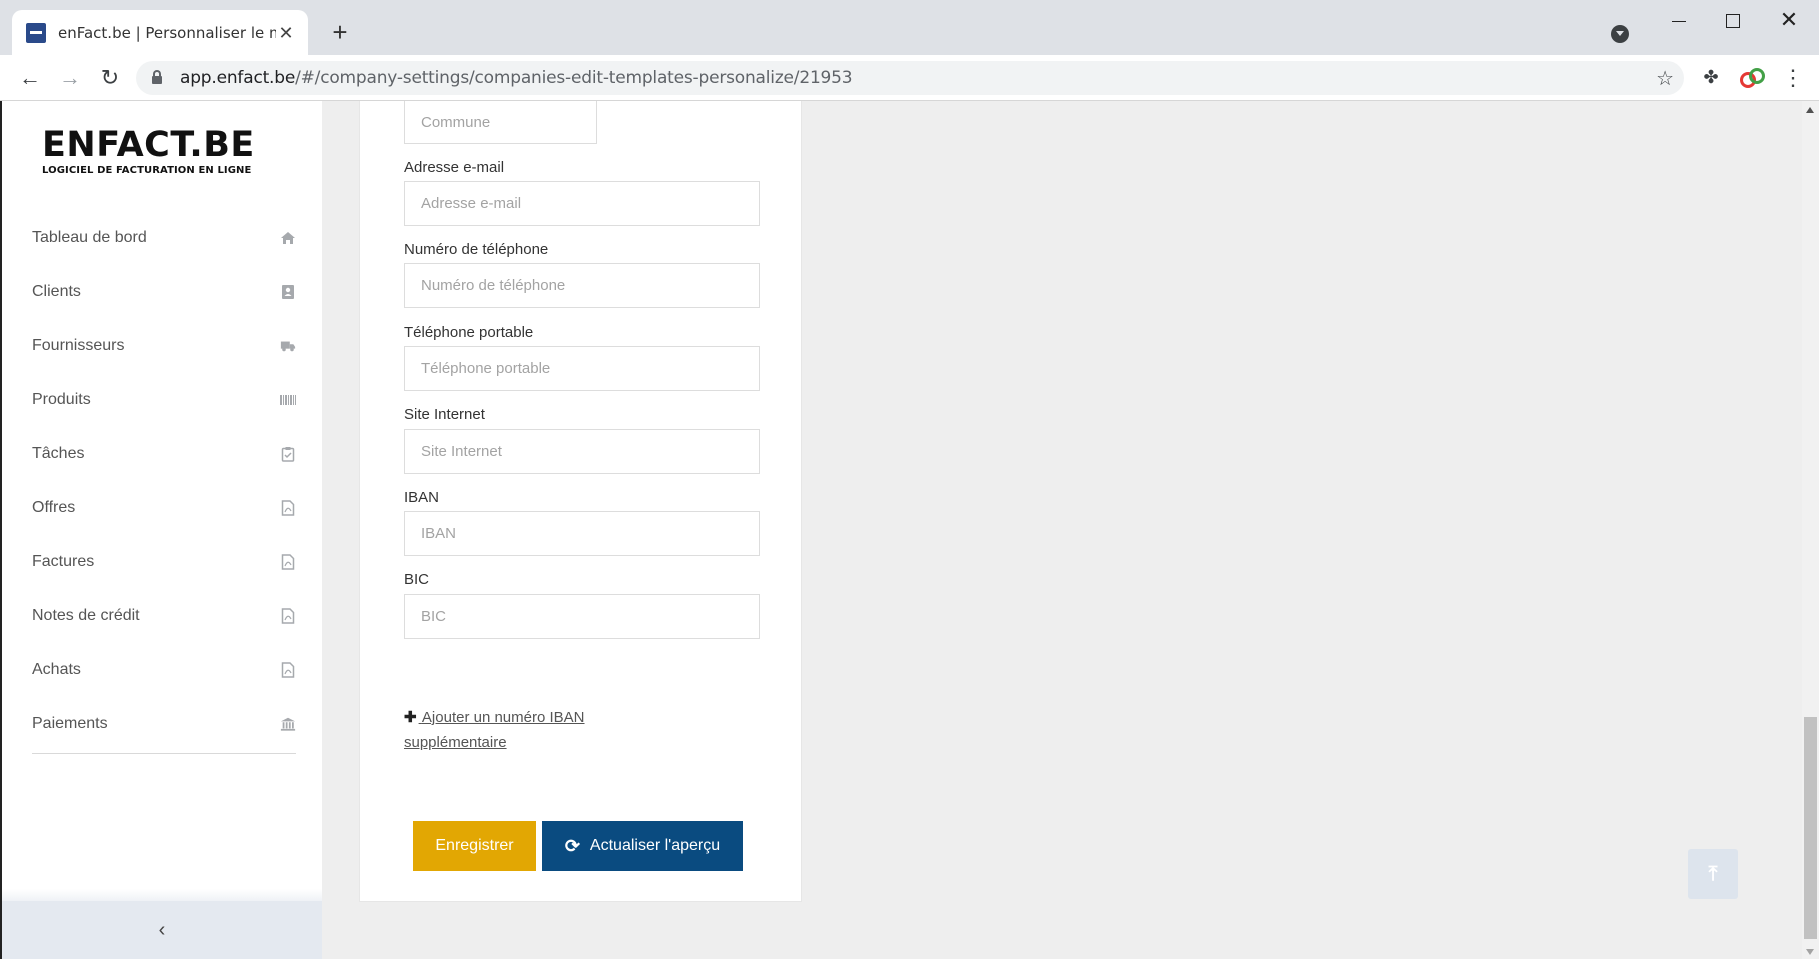  I want to click on sidebar-item-factures: Factures, so click(164, 562).